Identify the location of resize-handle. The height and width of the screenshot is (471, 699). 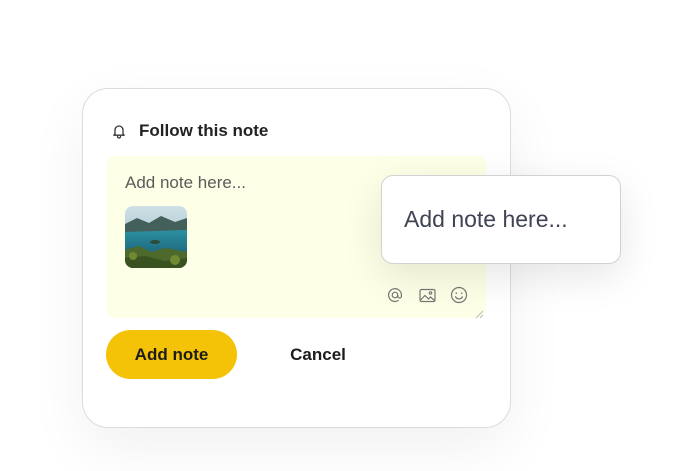
(479, 312).